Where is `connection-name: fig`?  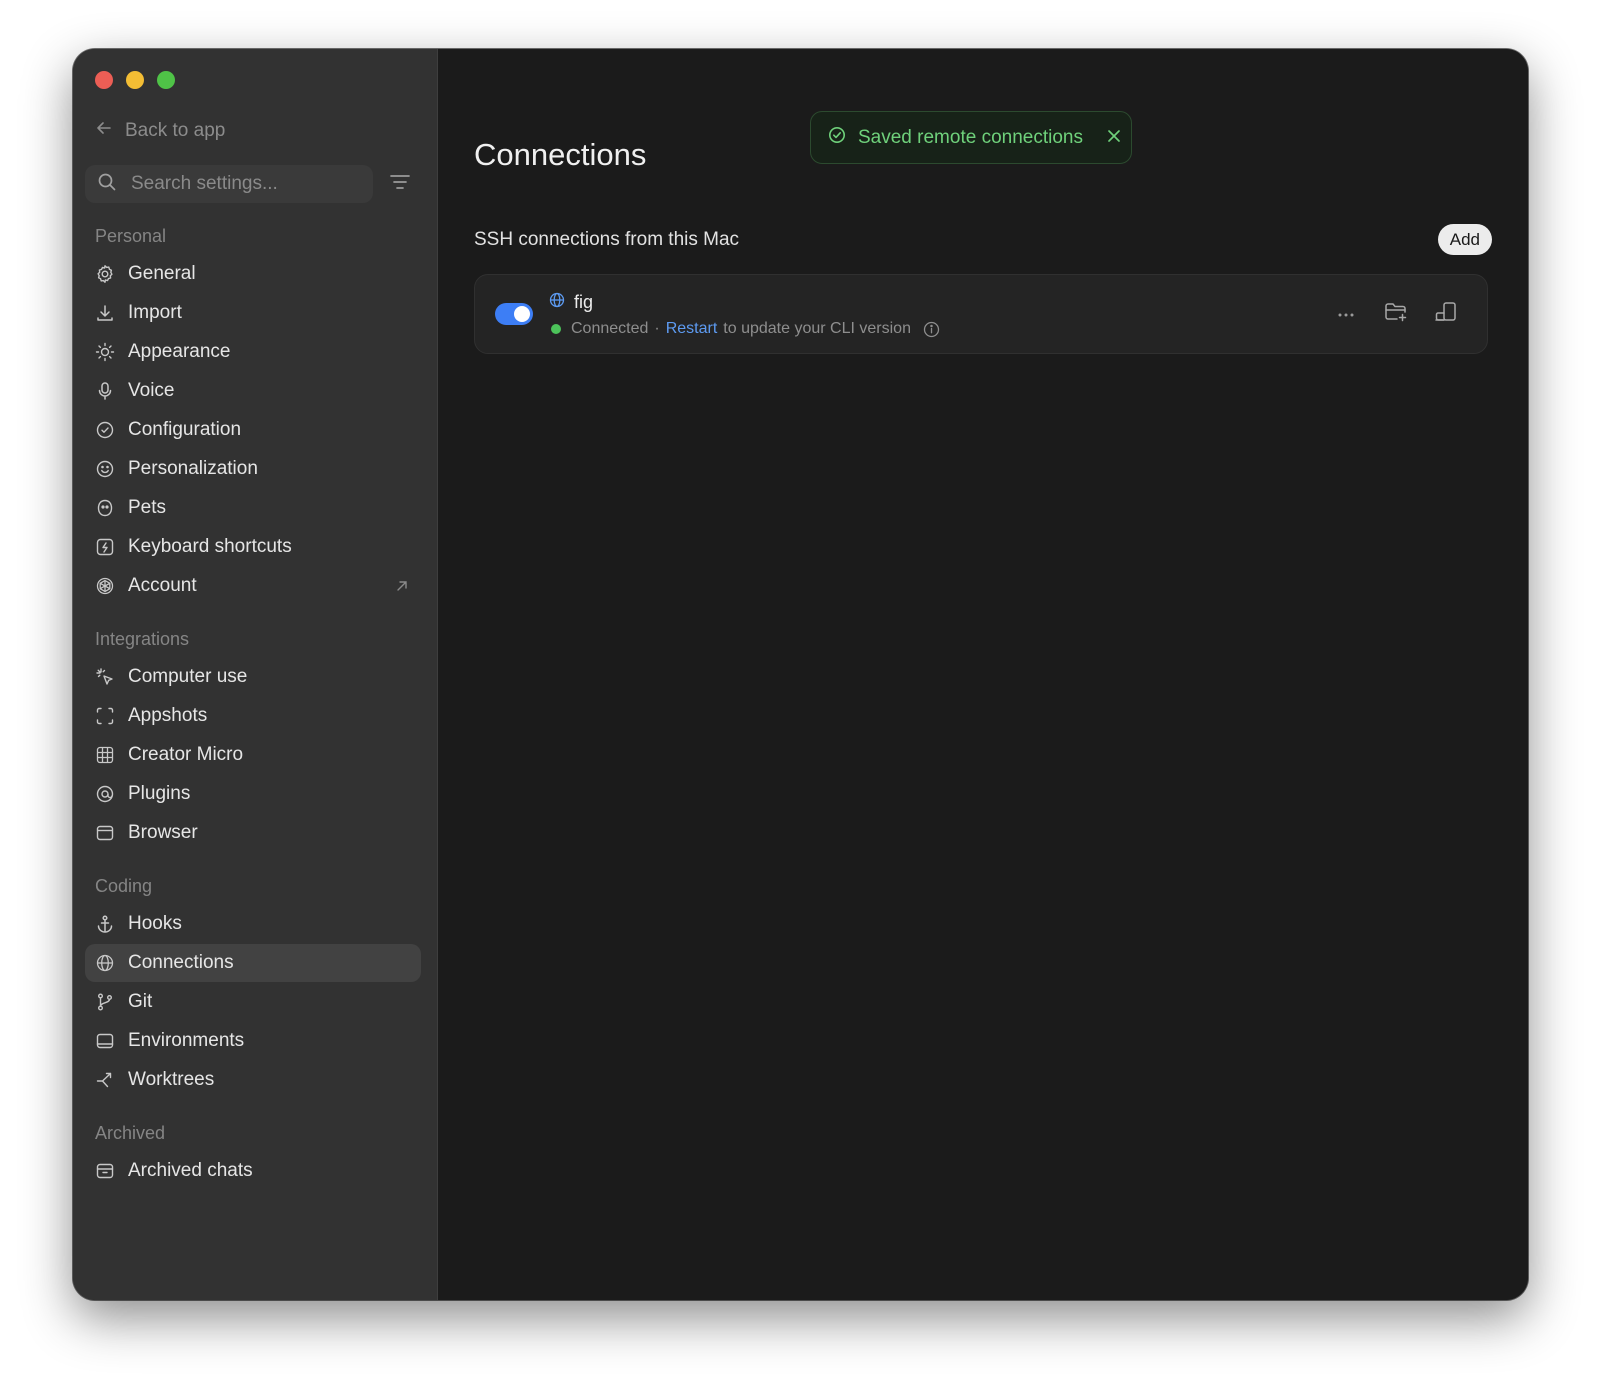
connection-name: fig is located at coordinates (584, 302).